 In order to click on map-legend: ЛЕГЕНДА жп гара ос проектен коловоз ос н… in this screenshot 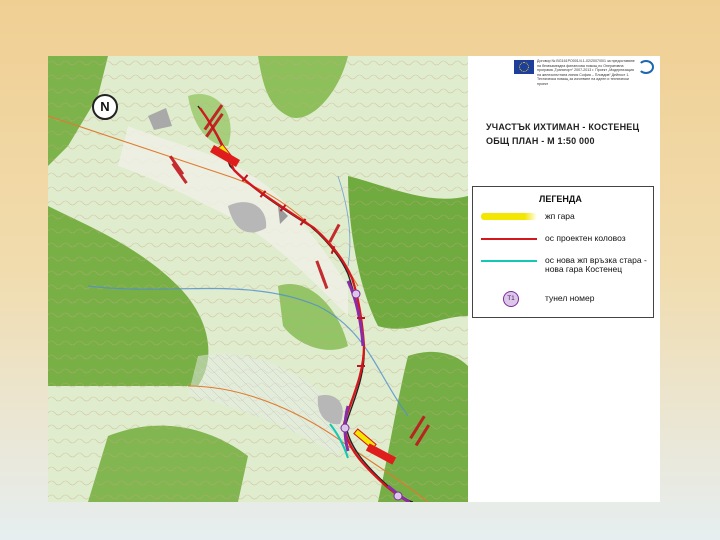, I will do `click(563, 252)`.